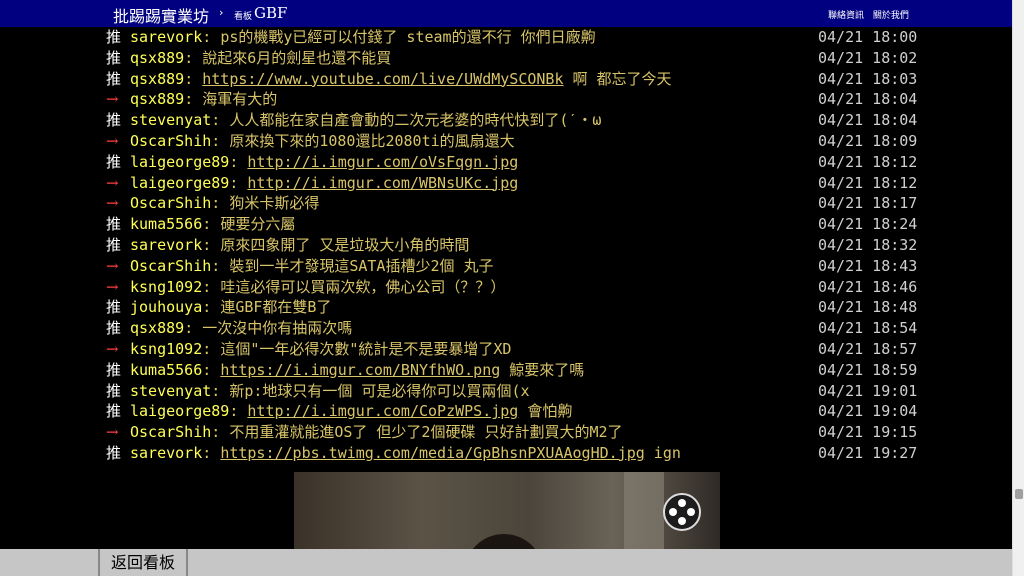 The image size is (1024, 576). I want to click on comment-text: 人人都能在家自產會動的二次元老婆的時代快到了(ˊ・ω, so click(415, 120).